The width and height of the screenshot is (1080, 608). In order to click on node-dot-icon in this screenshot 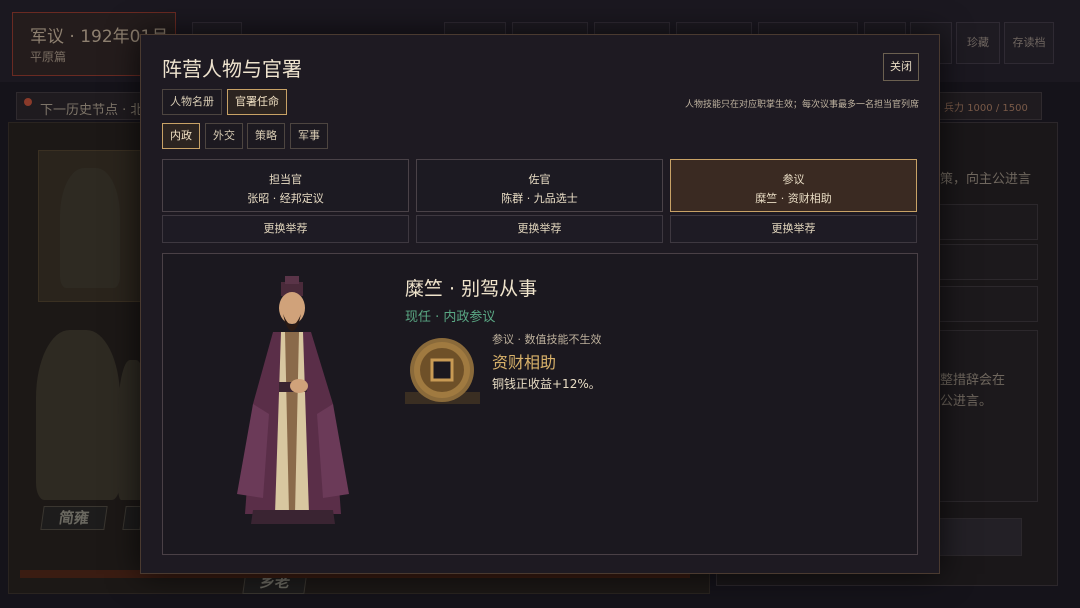, I will do `click(28, 102)`.